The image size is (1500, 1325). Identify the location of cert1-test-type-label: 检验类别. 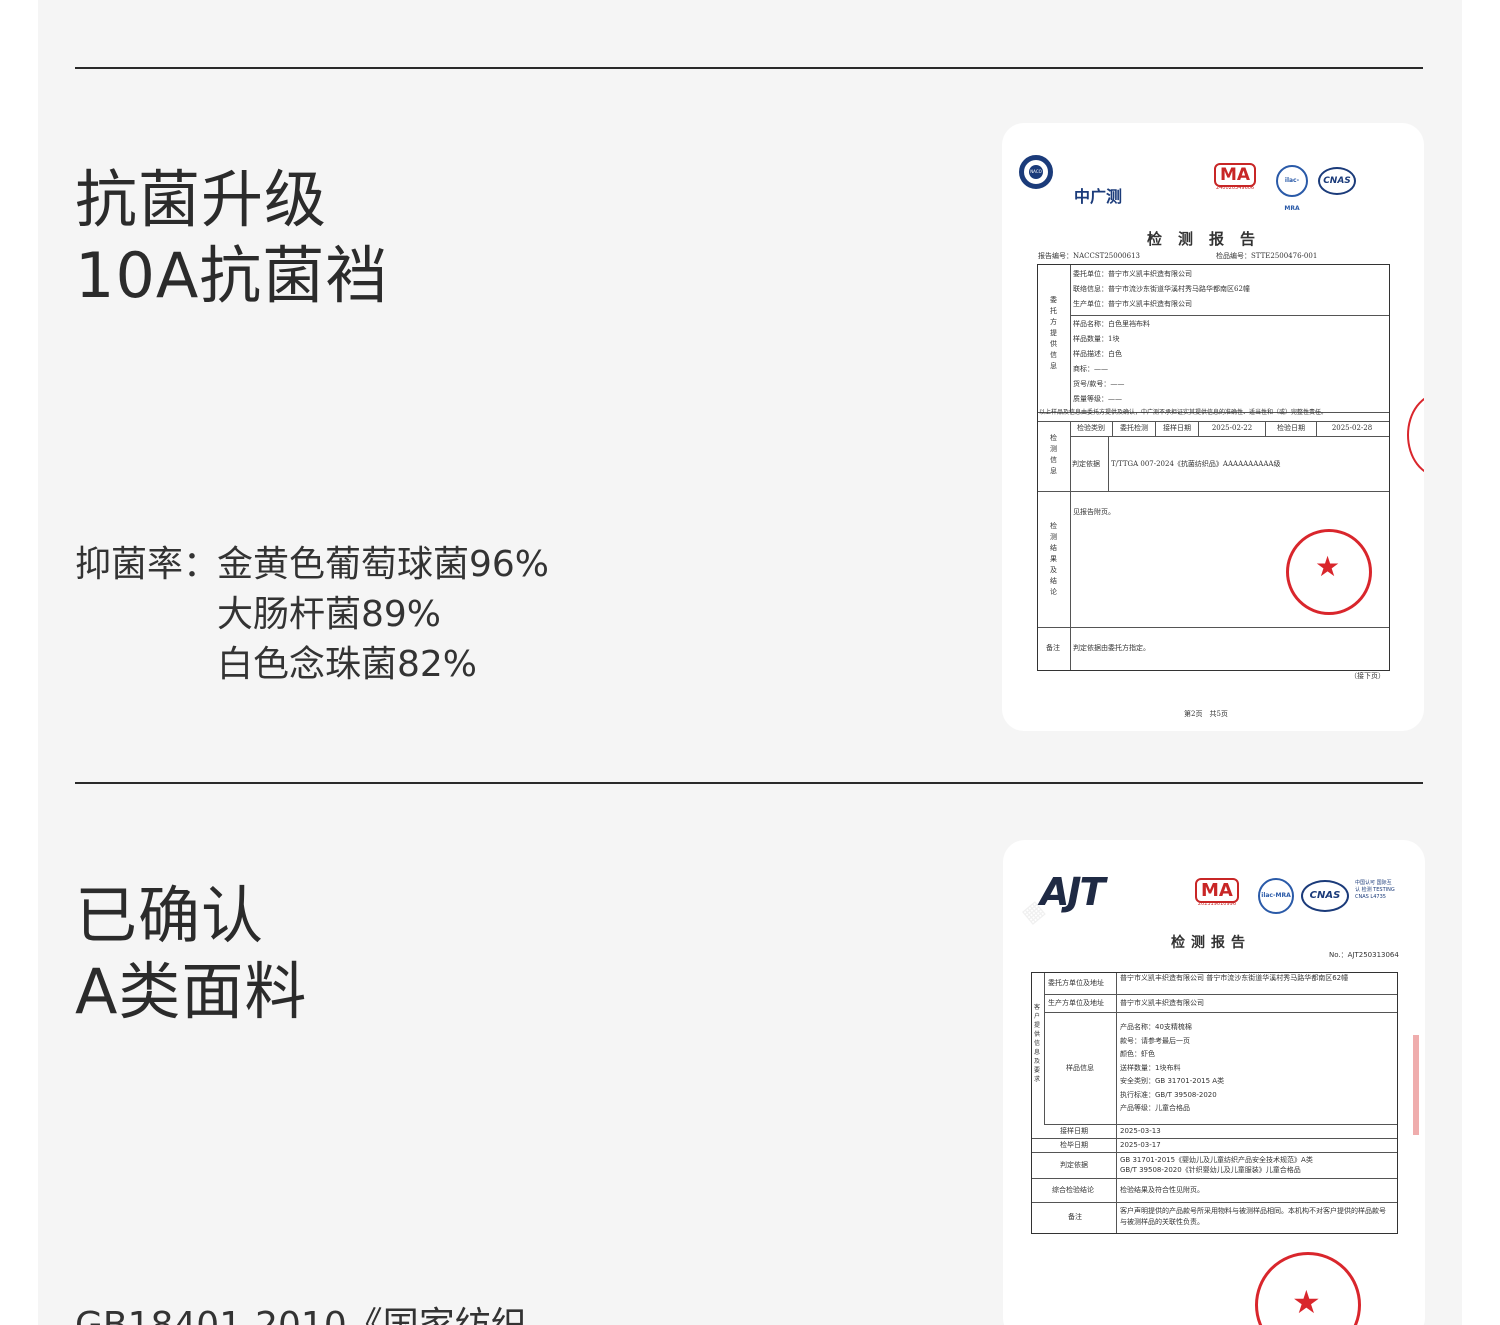
(1091, 428).